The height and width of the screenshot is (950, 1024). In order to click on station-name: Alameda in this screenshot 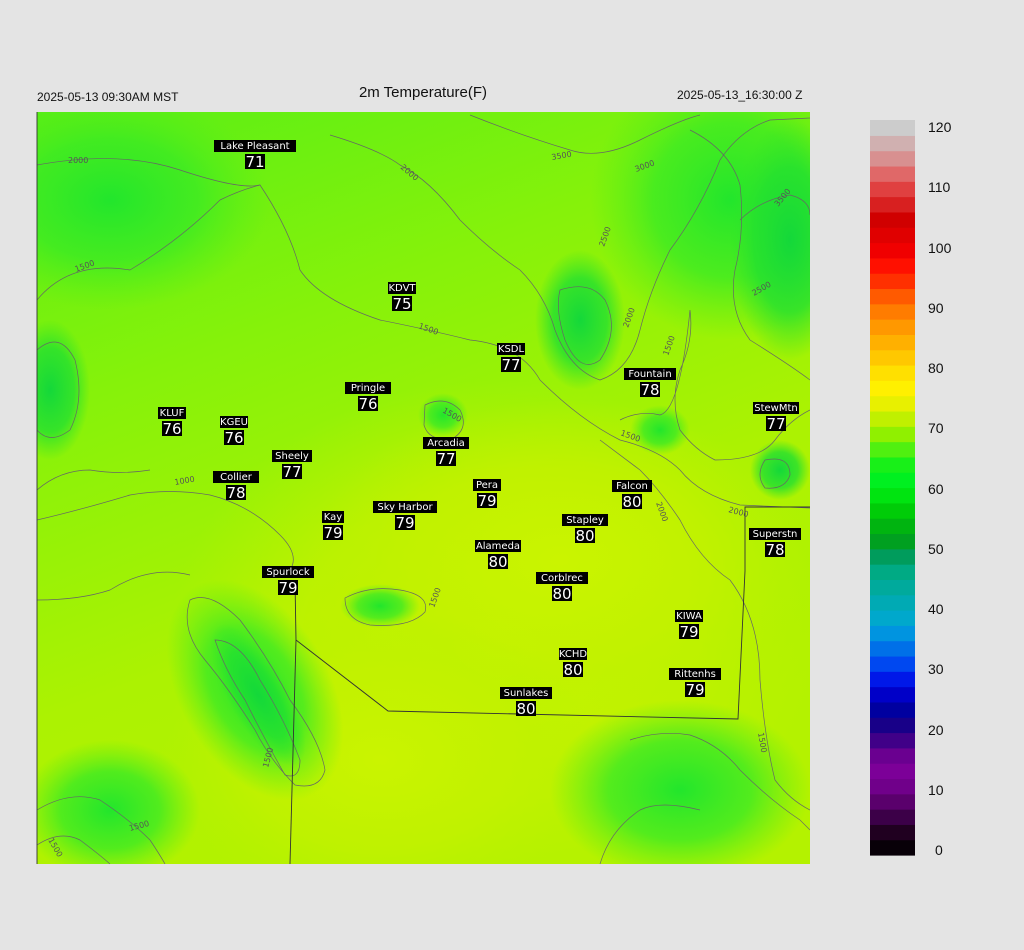, I will do `click(498, 546)`.